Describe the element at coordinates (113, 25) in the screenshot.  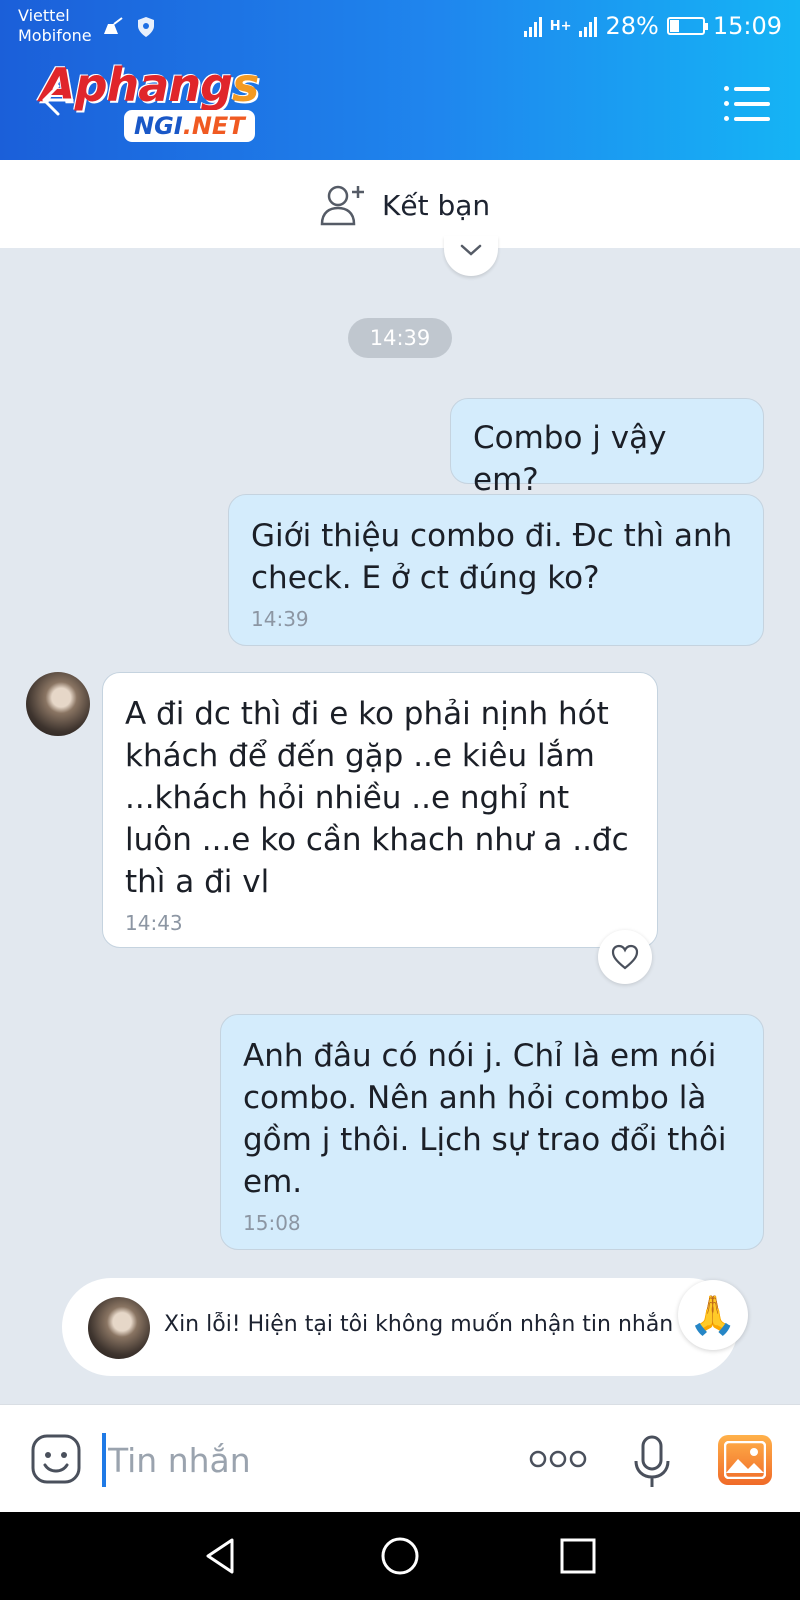
I see `cleaner-icon` at that location.